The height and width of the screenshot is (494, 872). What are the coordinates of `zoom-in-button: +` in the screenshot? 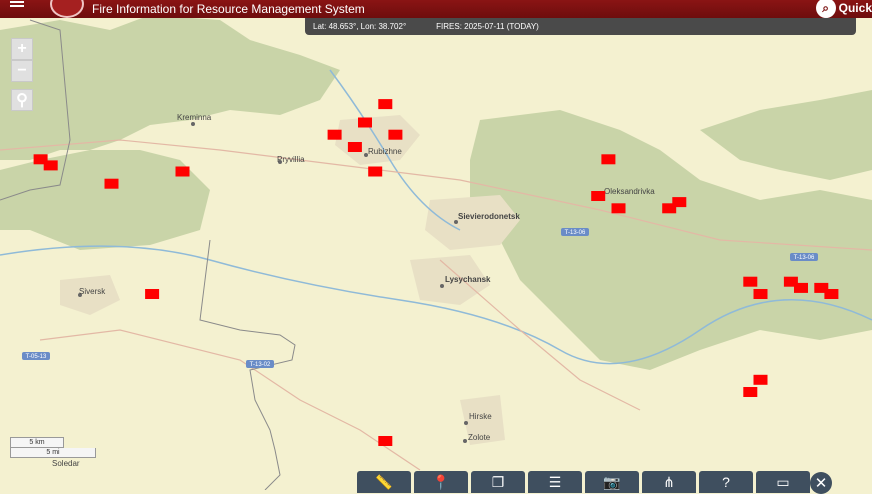 It's located at (22, 49).